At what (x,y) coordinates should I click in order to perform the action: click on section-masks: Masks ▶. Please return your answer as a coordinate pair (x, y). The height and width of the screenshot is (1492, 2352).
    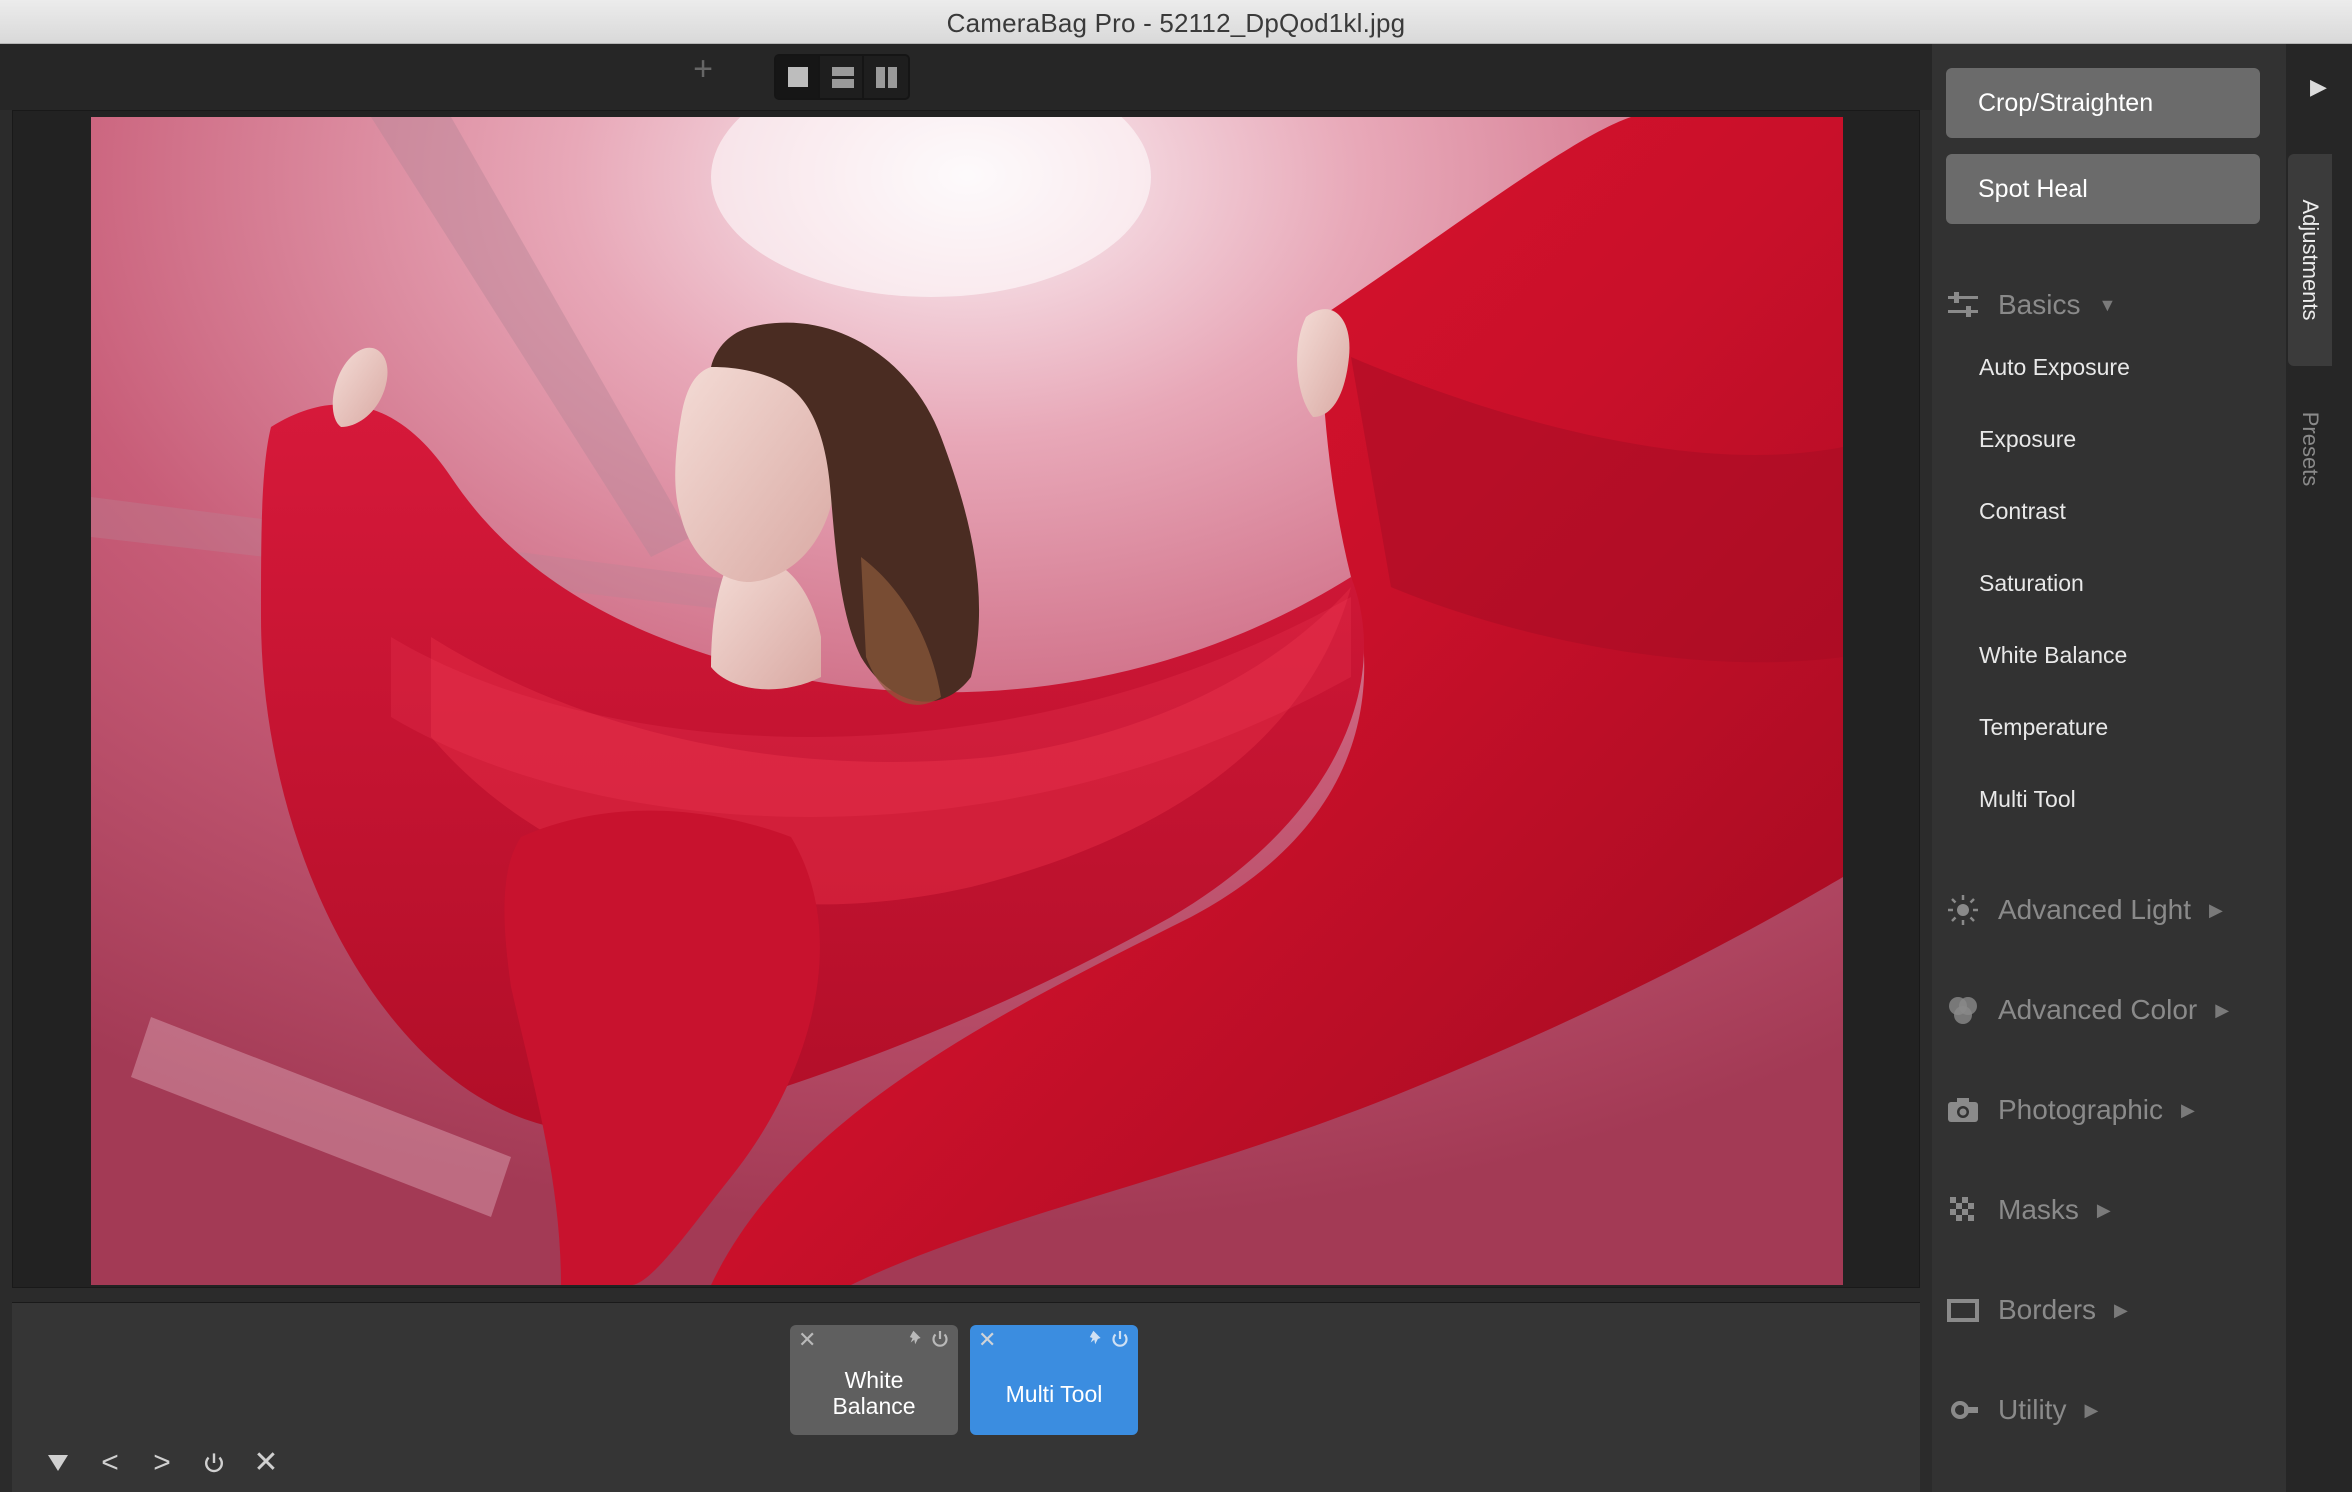
    Looking at the image, I should click on (2028, 1210).